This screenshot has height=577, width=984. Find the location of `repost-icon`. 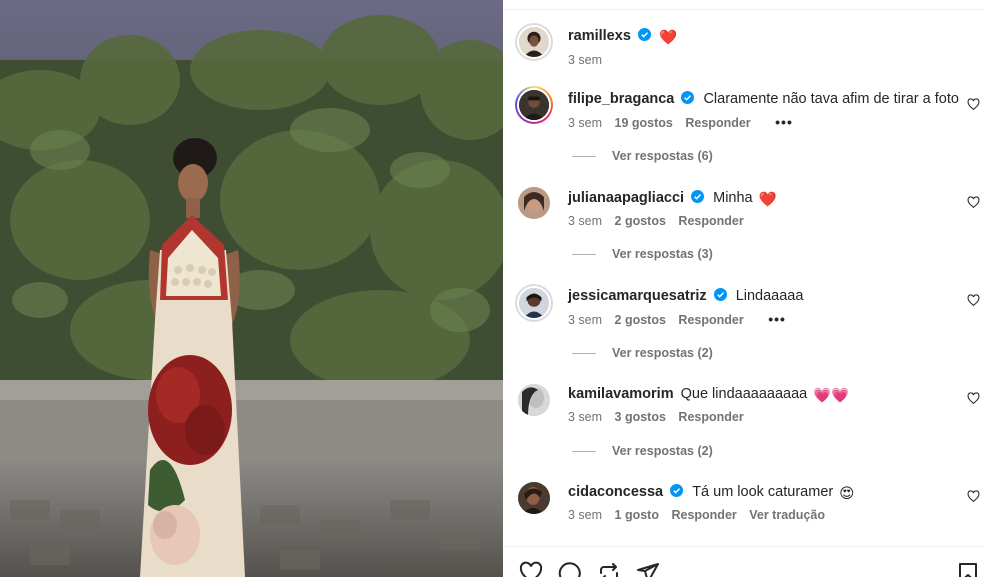

repost-icon is located at coordinates (609, 569).